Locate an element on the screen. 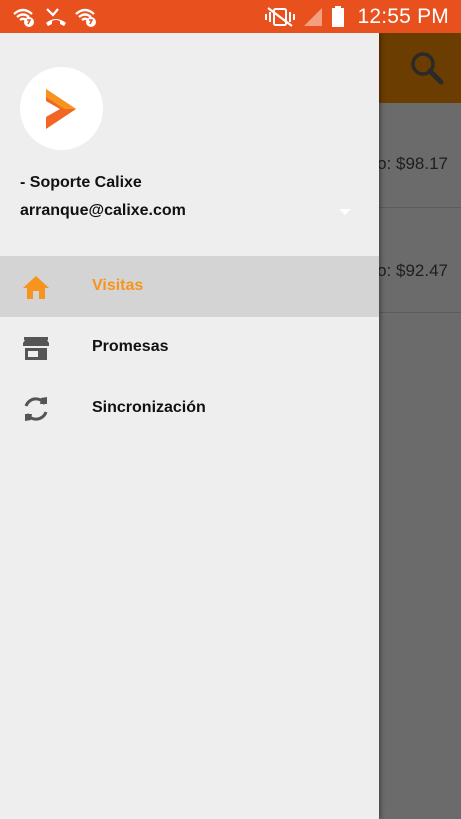 The image size is (461, 819). avatar is located at coordinates (61, 108).